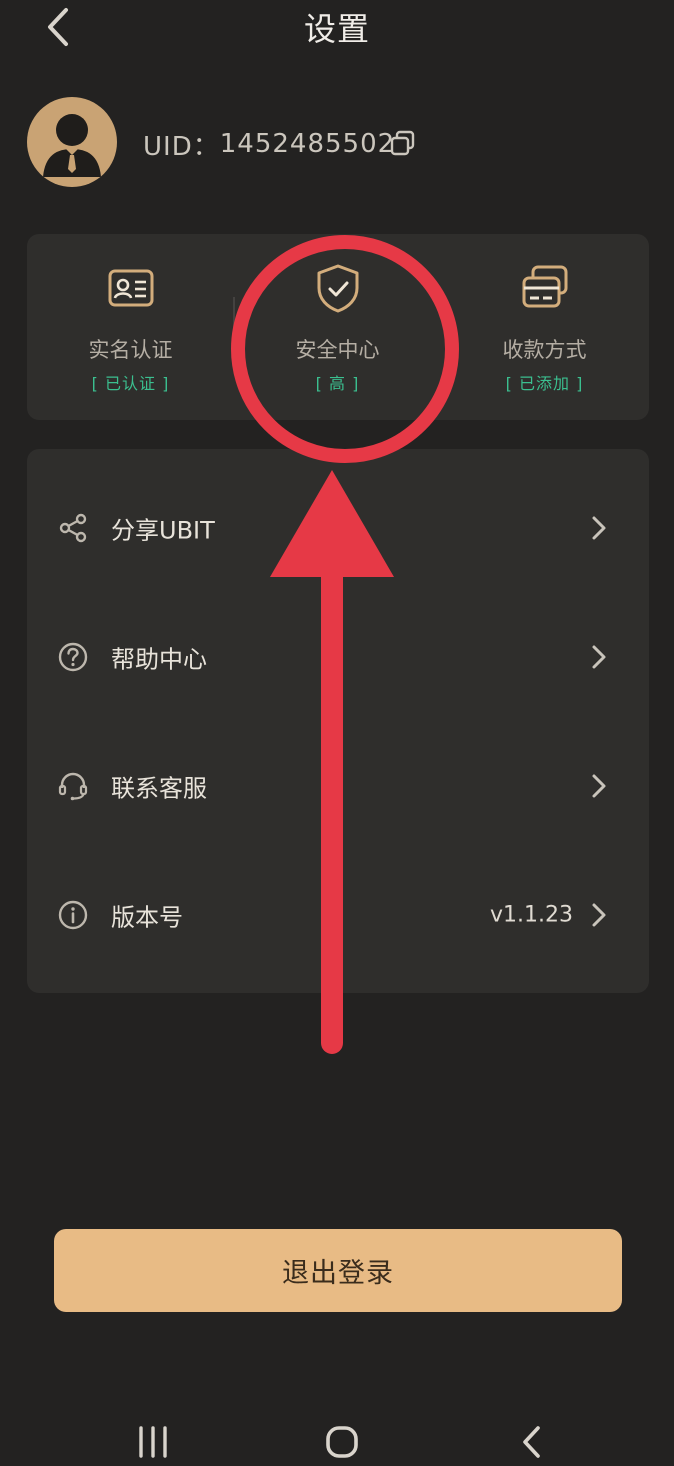 This screenshot has width=674, height=1466. What do you see at coordinates (531, 915) in the screenshot?
I see `version-value: v1.1.23` at bounding box center [531, 915].